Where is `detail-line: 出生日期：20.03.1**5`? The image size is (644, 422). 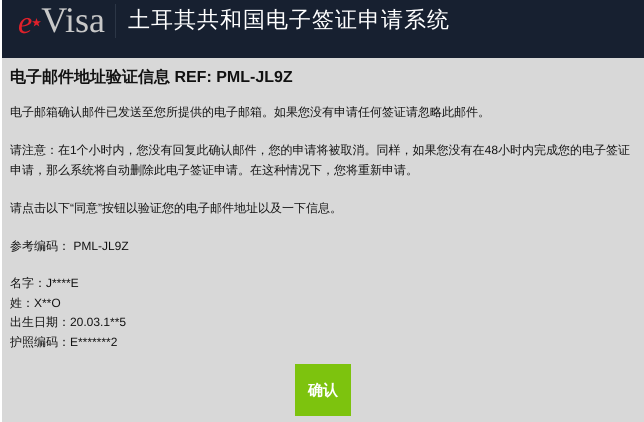 detail-line: 出生日期：20.03.1**5 is located at coordinates (69, 322).